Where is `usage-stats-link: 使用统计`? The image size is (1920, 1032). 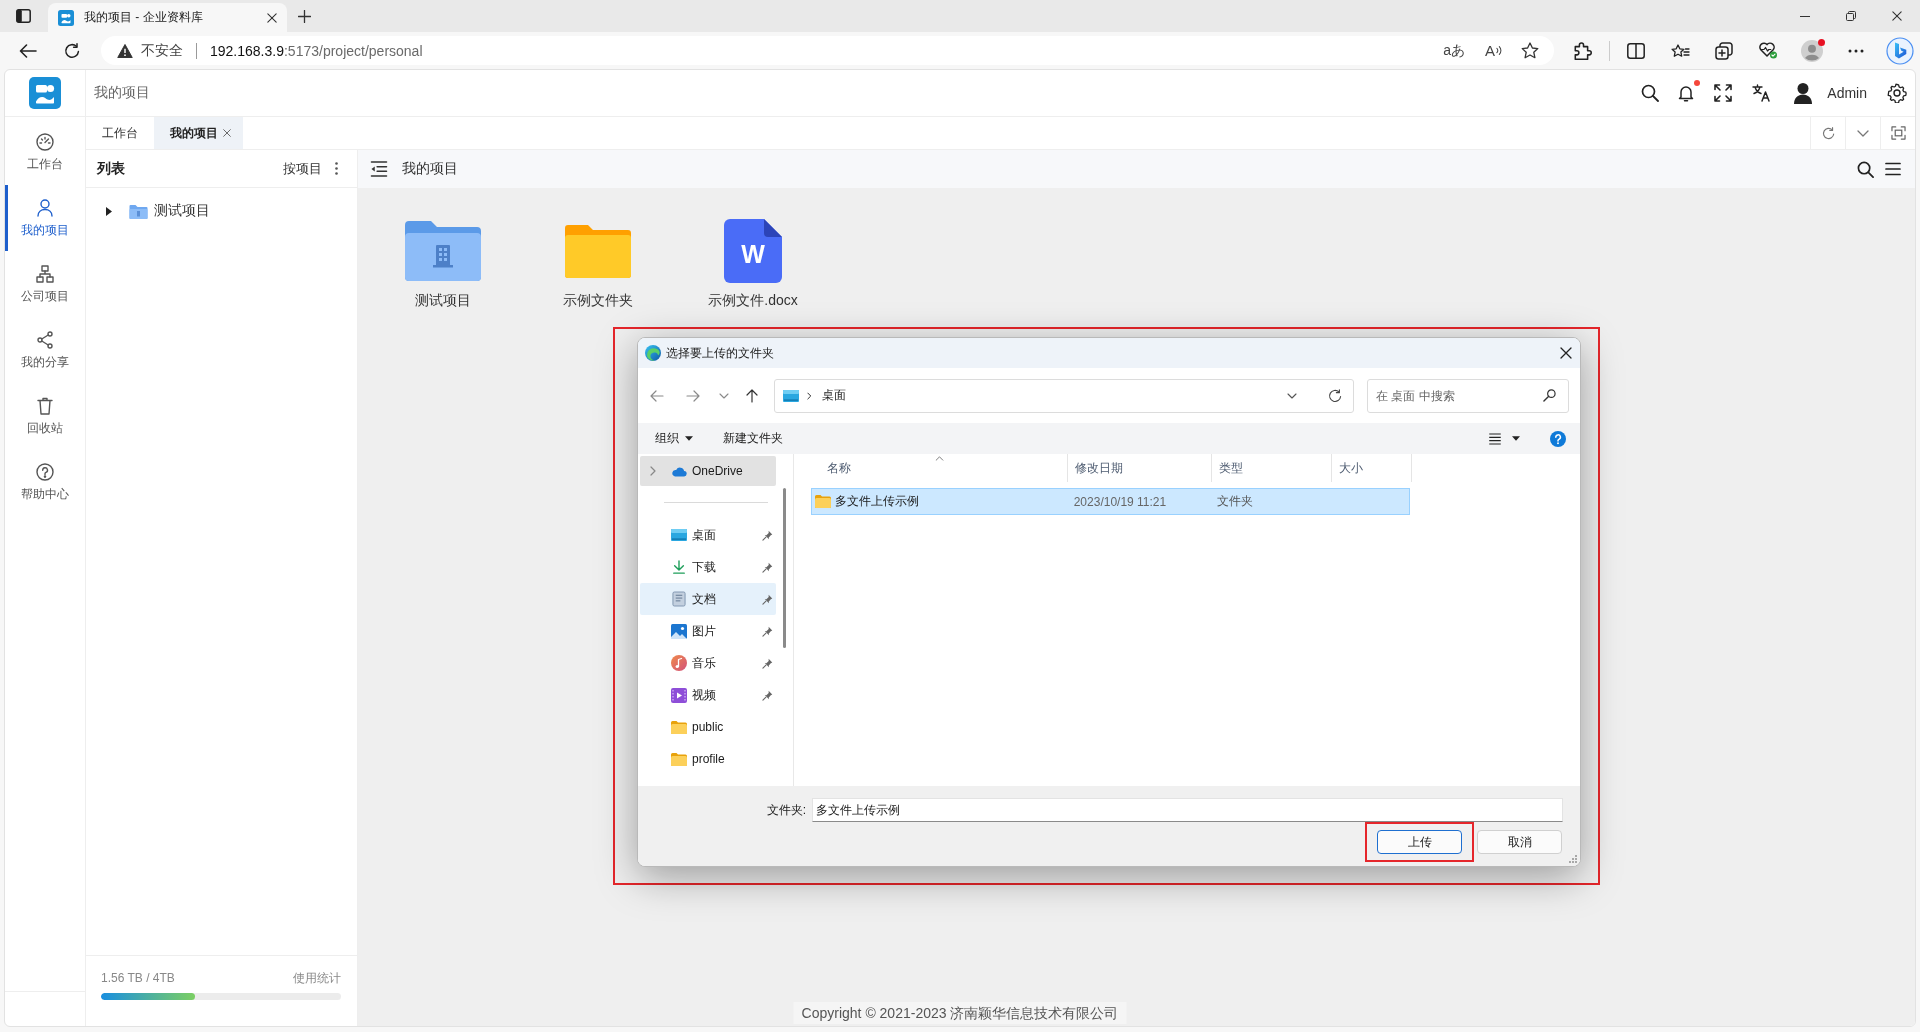
usage-stats-link: 使用统计 is located at coordinates (317, 978).